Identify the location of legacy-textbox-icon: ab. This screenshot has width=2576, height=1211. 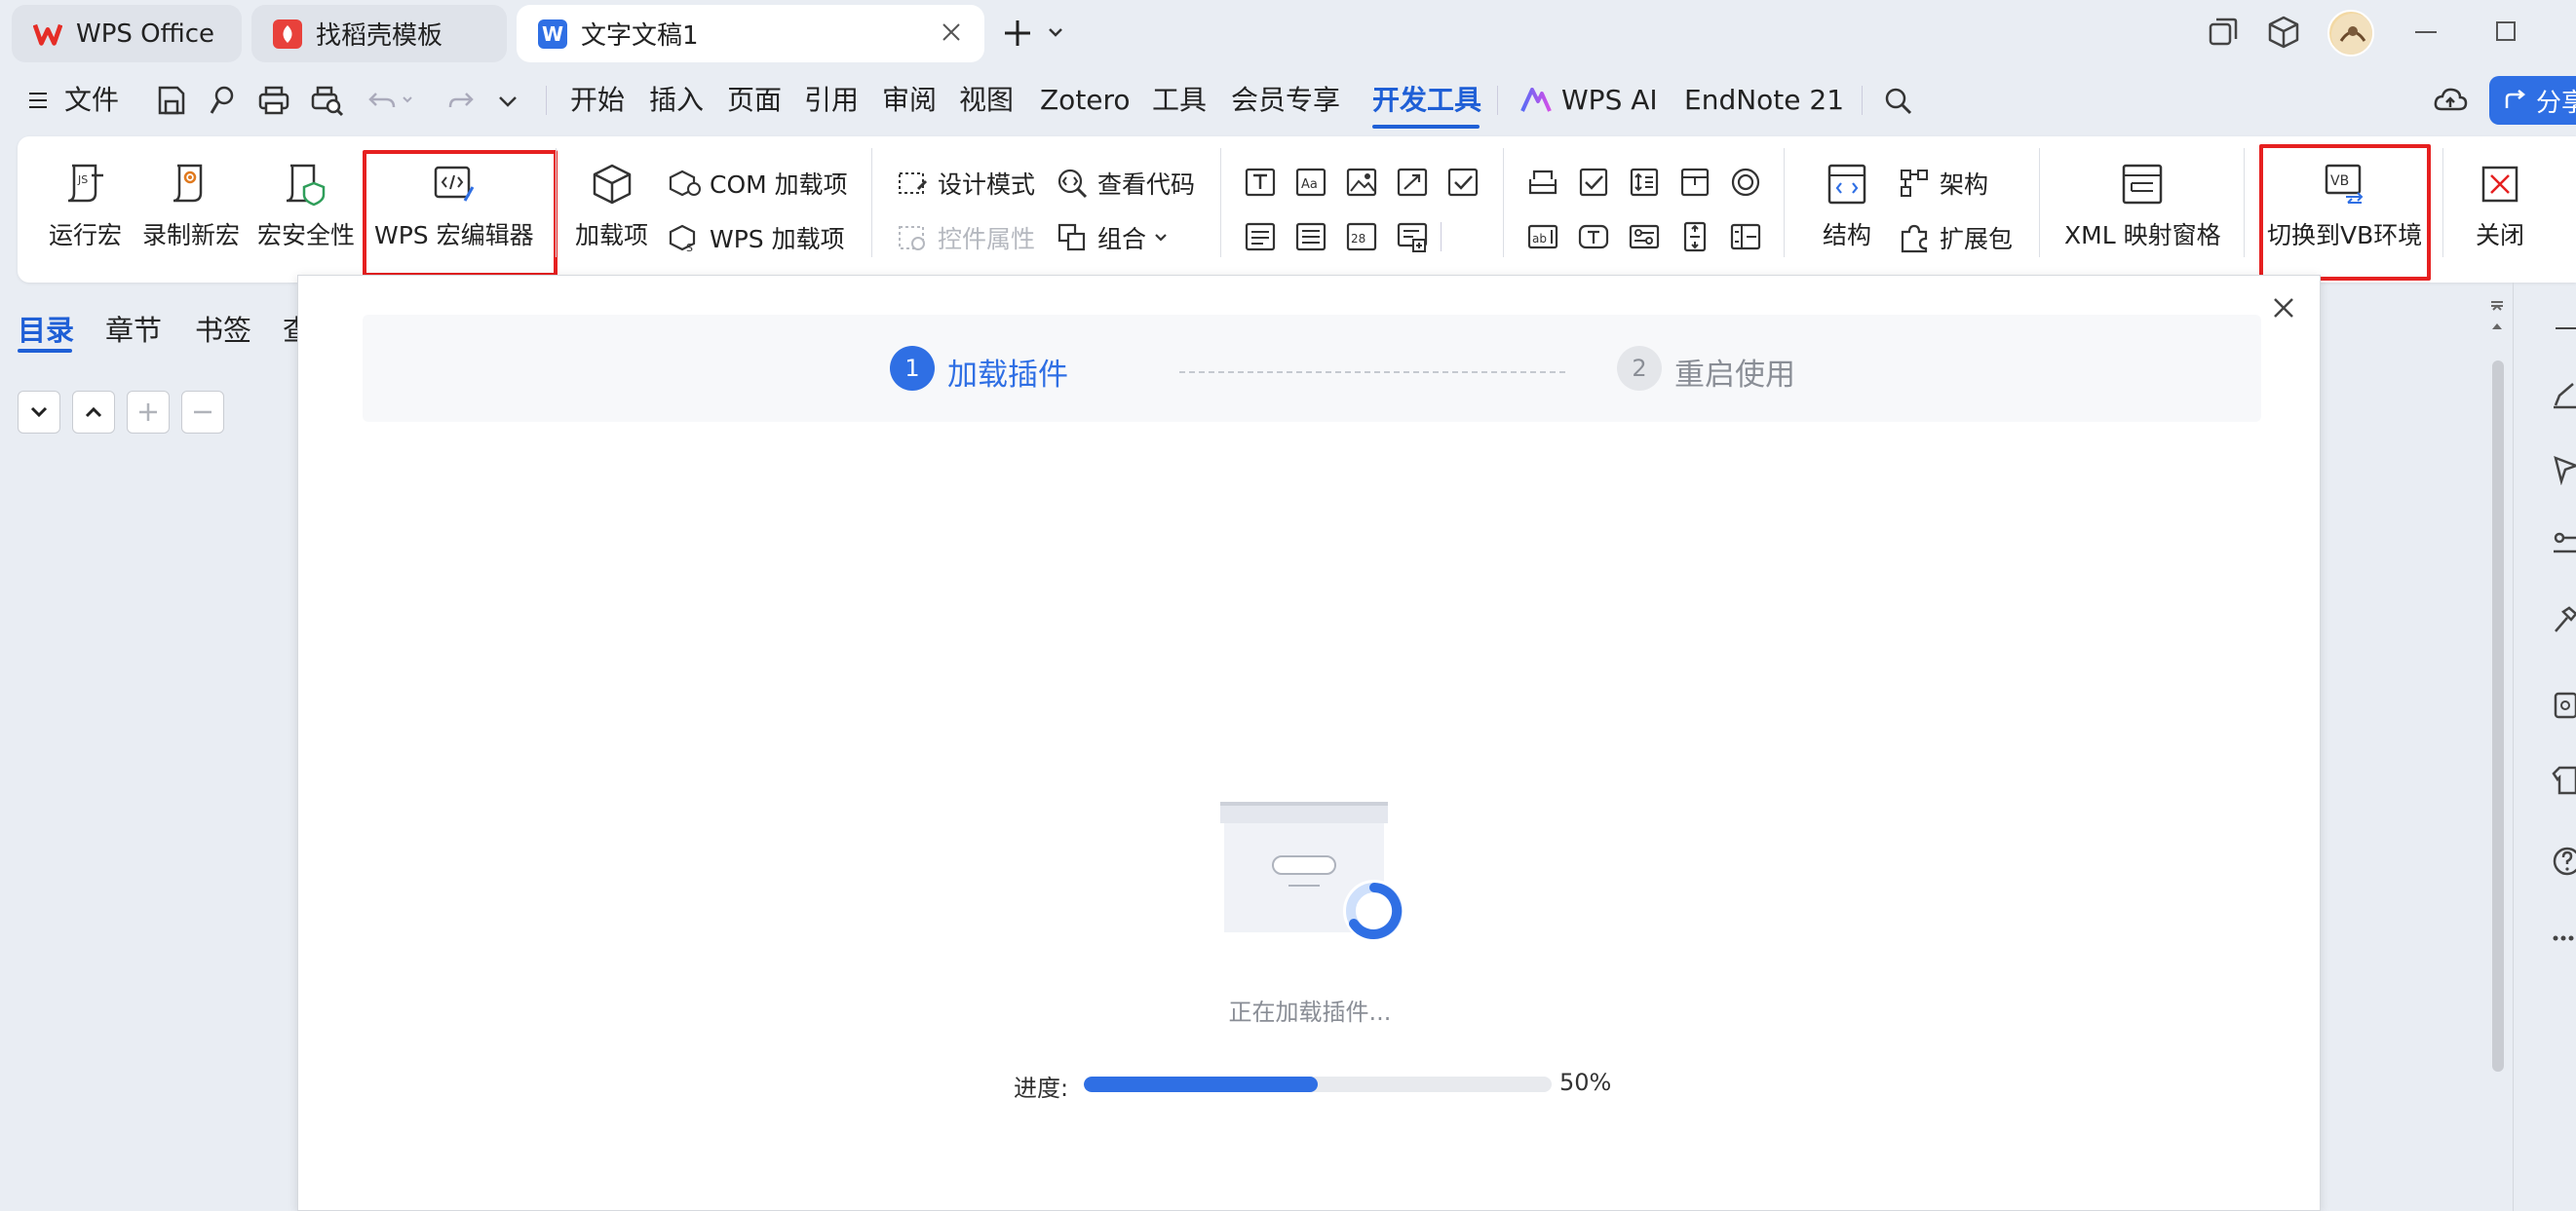
(1542, 237).